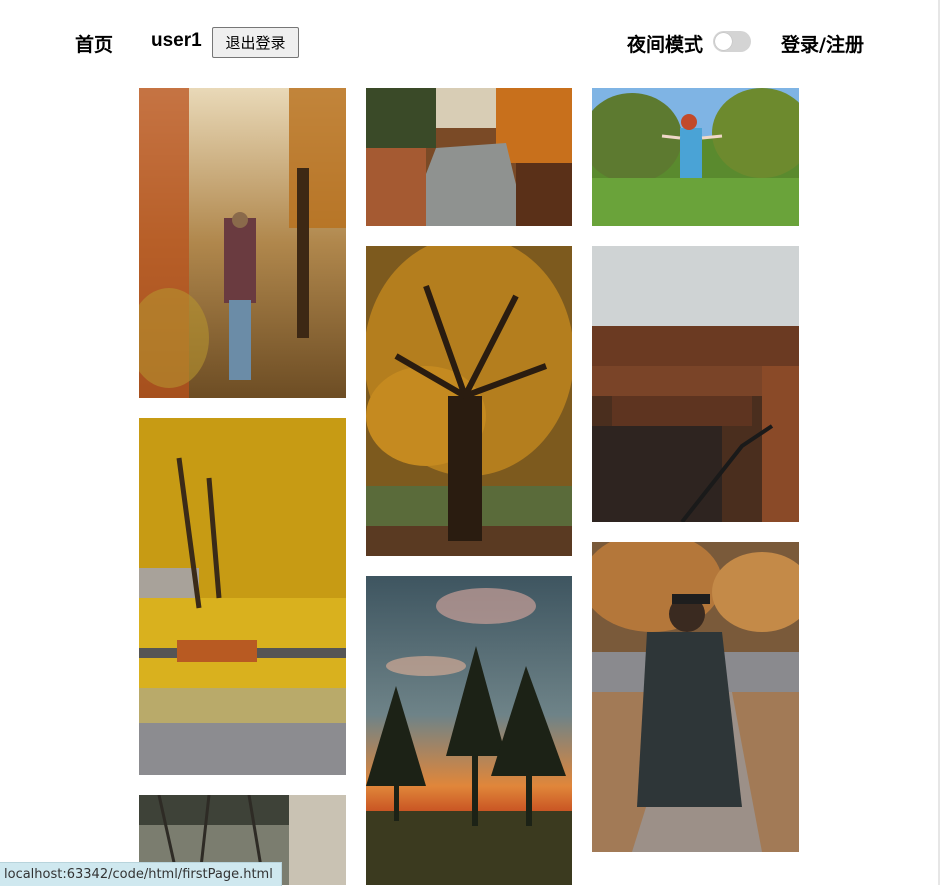  What do you see at coordinates (242, 243) in the screenshot?
I see `photo-man-in-autumn-park` at bounding box center [242, 243].